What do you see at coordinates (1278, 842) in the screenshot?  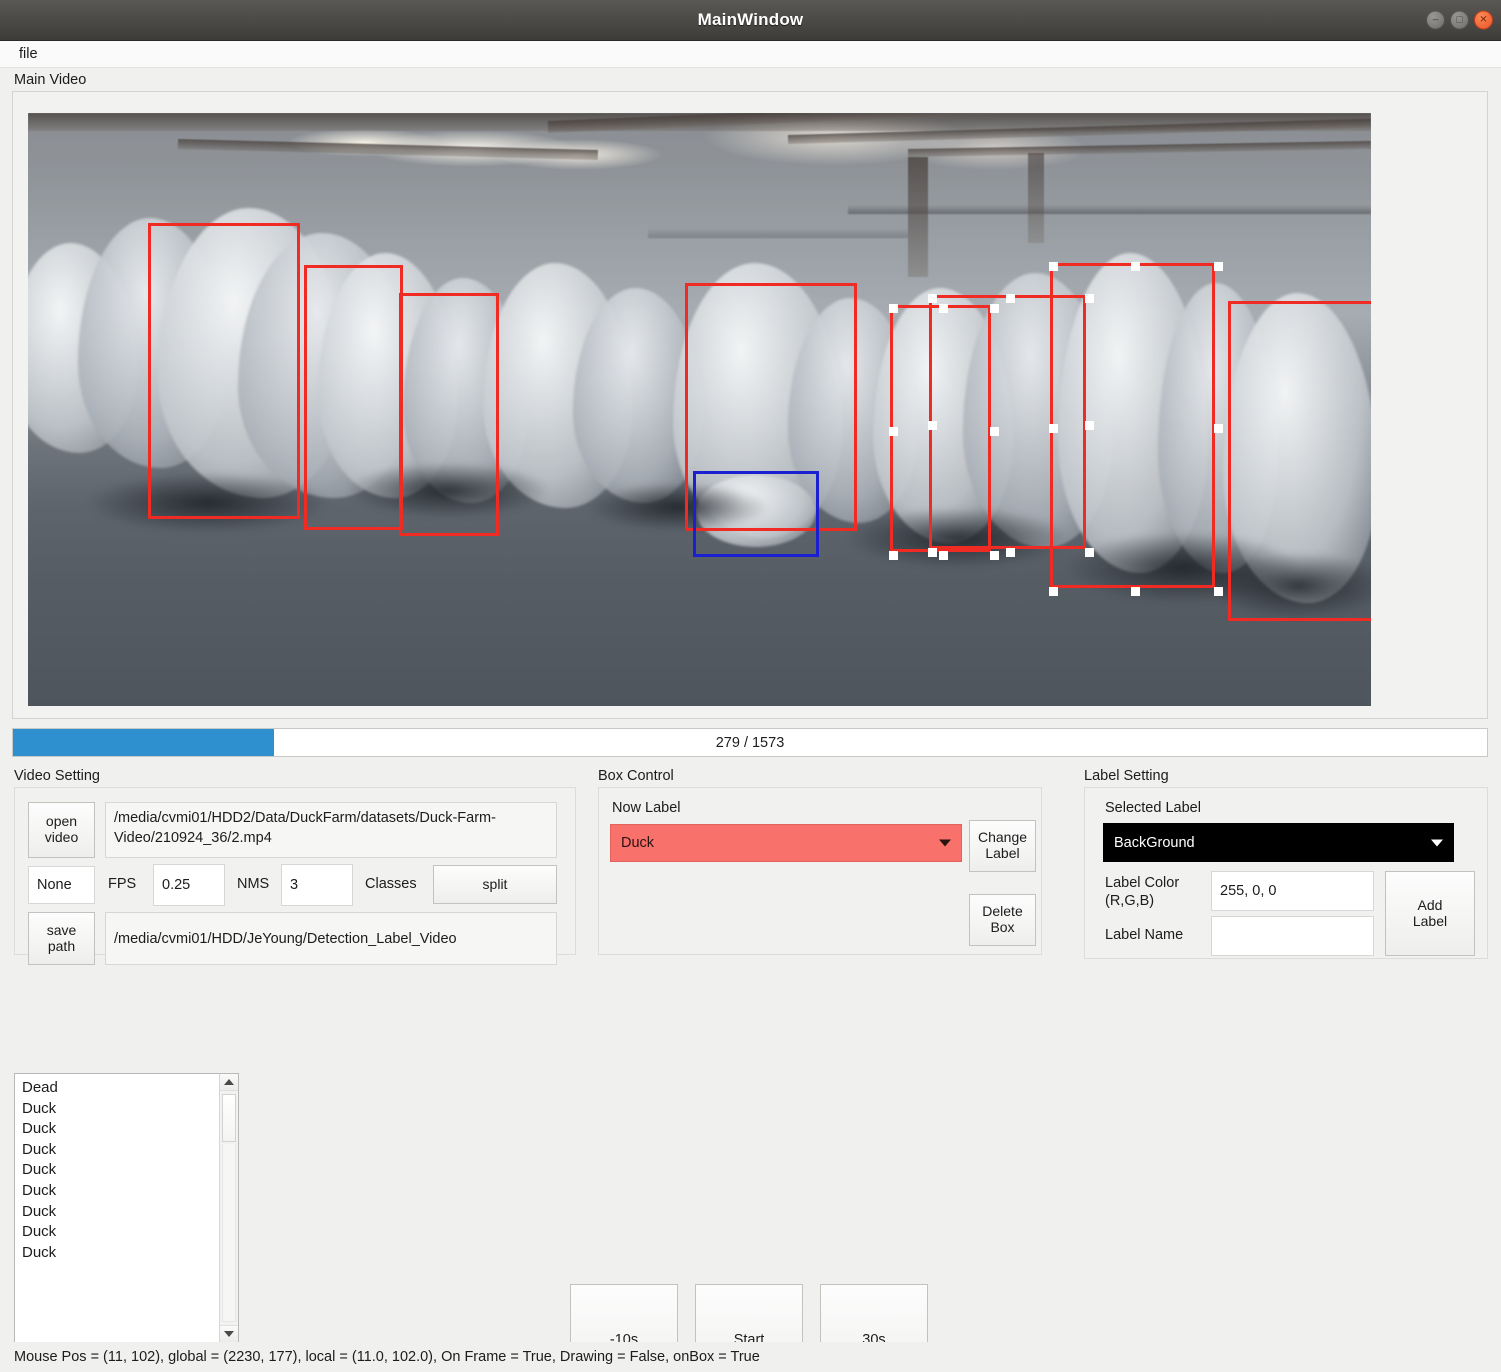 I see `selected-label-combo: BackGround` at bounding box center [1278, 842].